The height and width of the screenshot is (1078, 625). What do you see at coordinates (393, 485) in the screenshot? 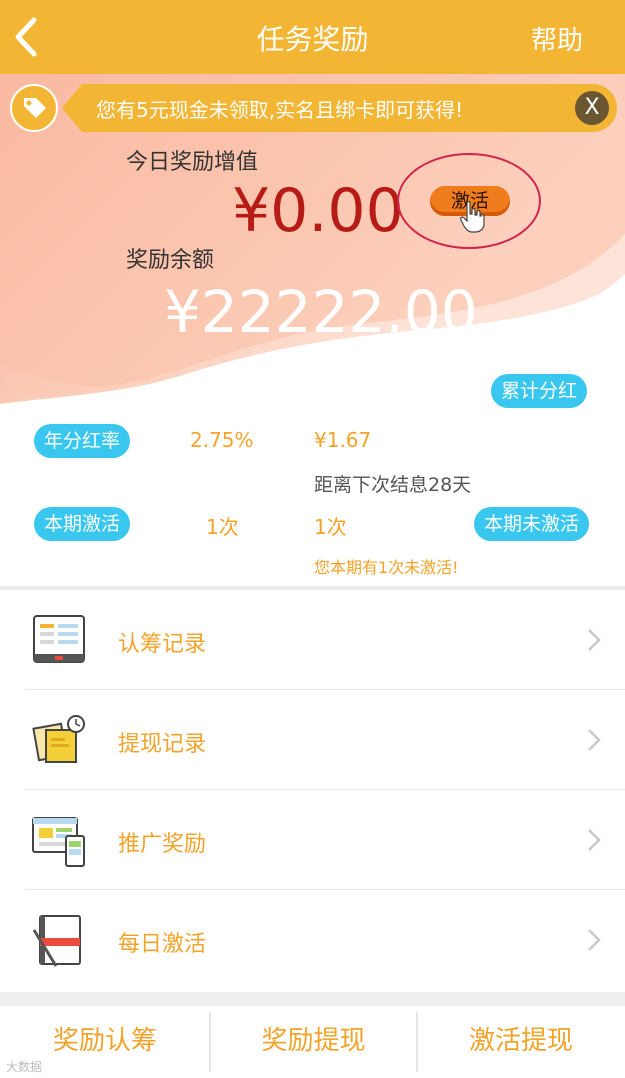
I see `next-settlement-text: 距离下次结息28天` at bounding box center [393, 485].